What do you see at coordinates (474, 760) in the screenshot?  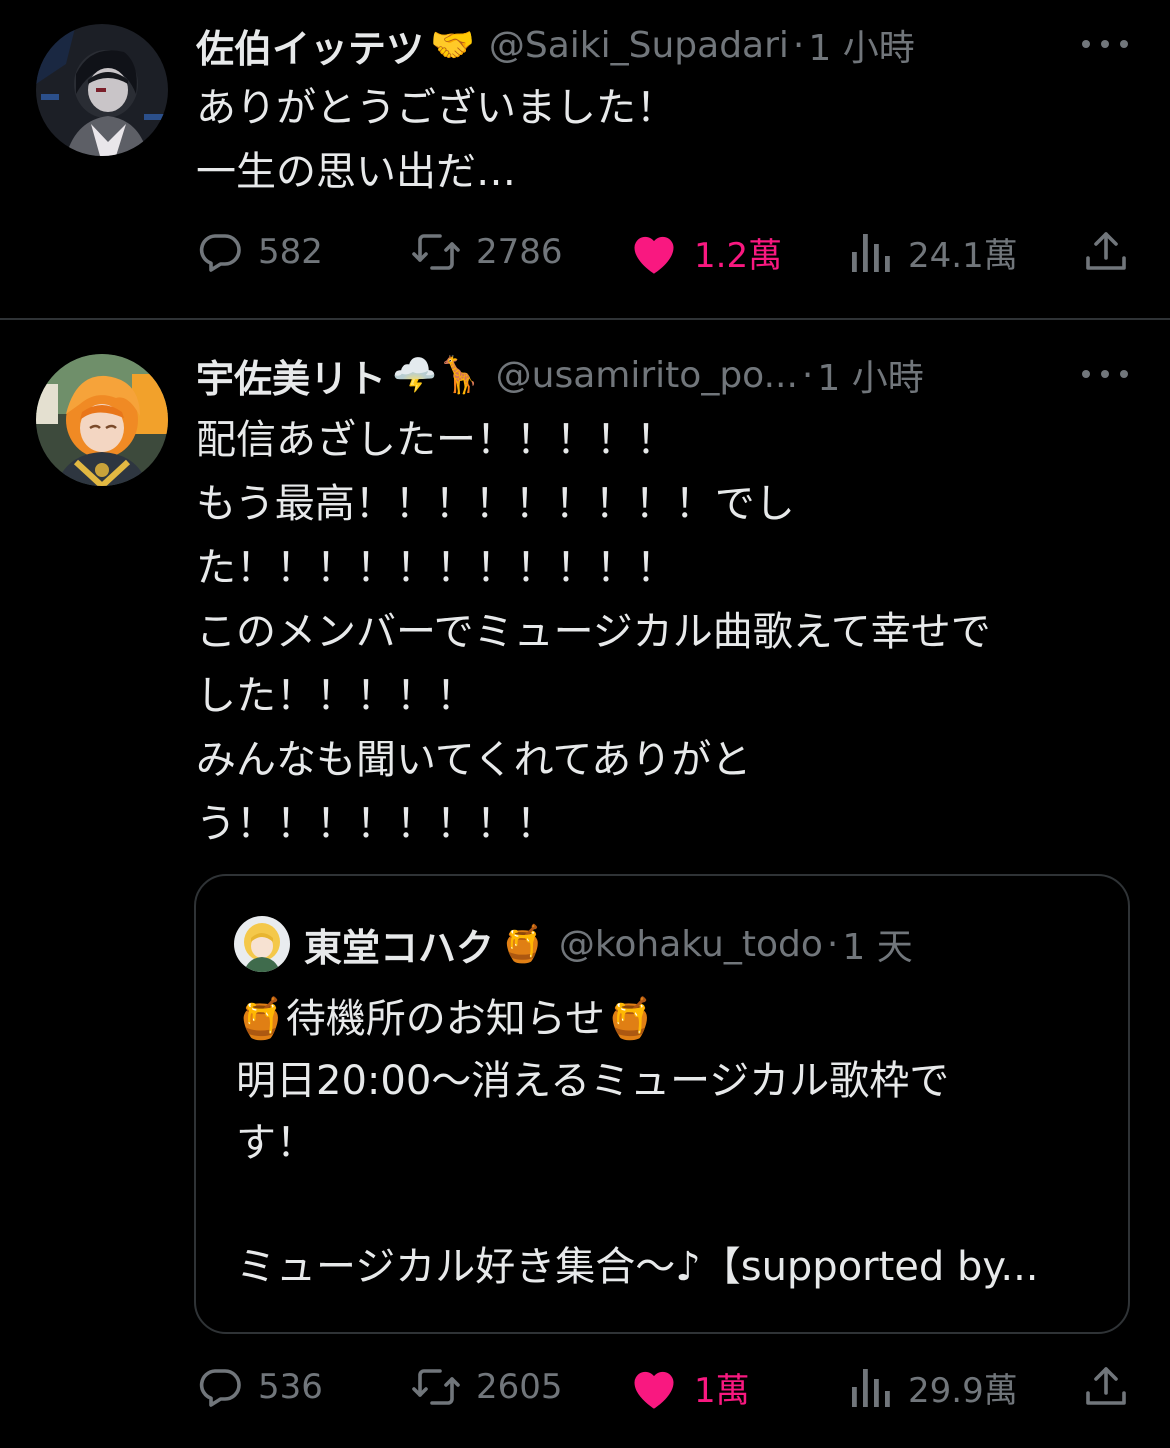 I see `tweet-text-line: みんなも聞いてくれてありがと` at bounding box center [474, 760].